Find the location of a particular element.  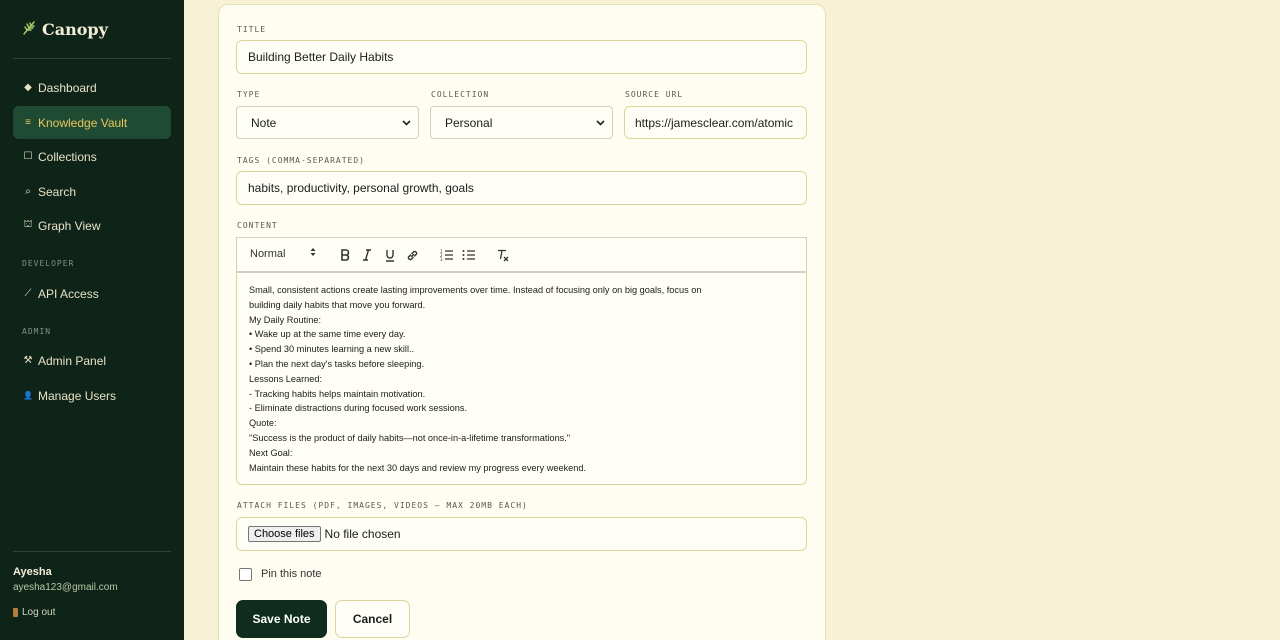

sidebar-item-api-access: ⟋ API Access is located at coordinates (92, 293).